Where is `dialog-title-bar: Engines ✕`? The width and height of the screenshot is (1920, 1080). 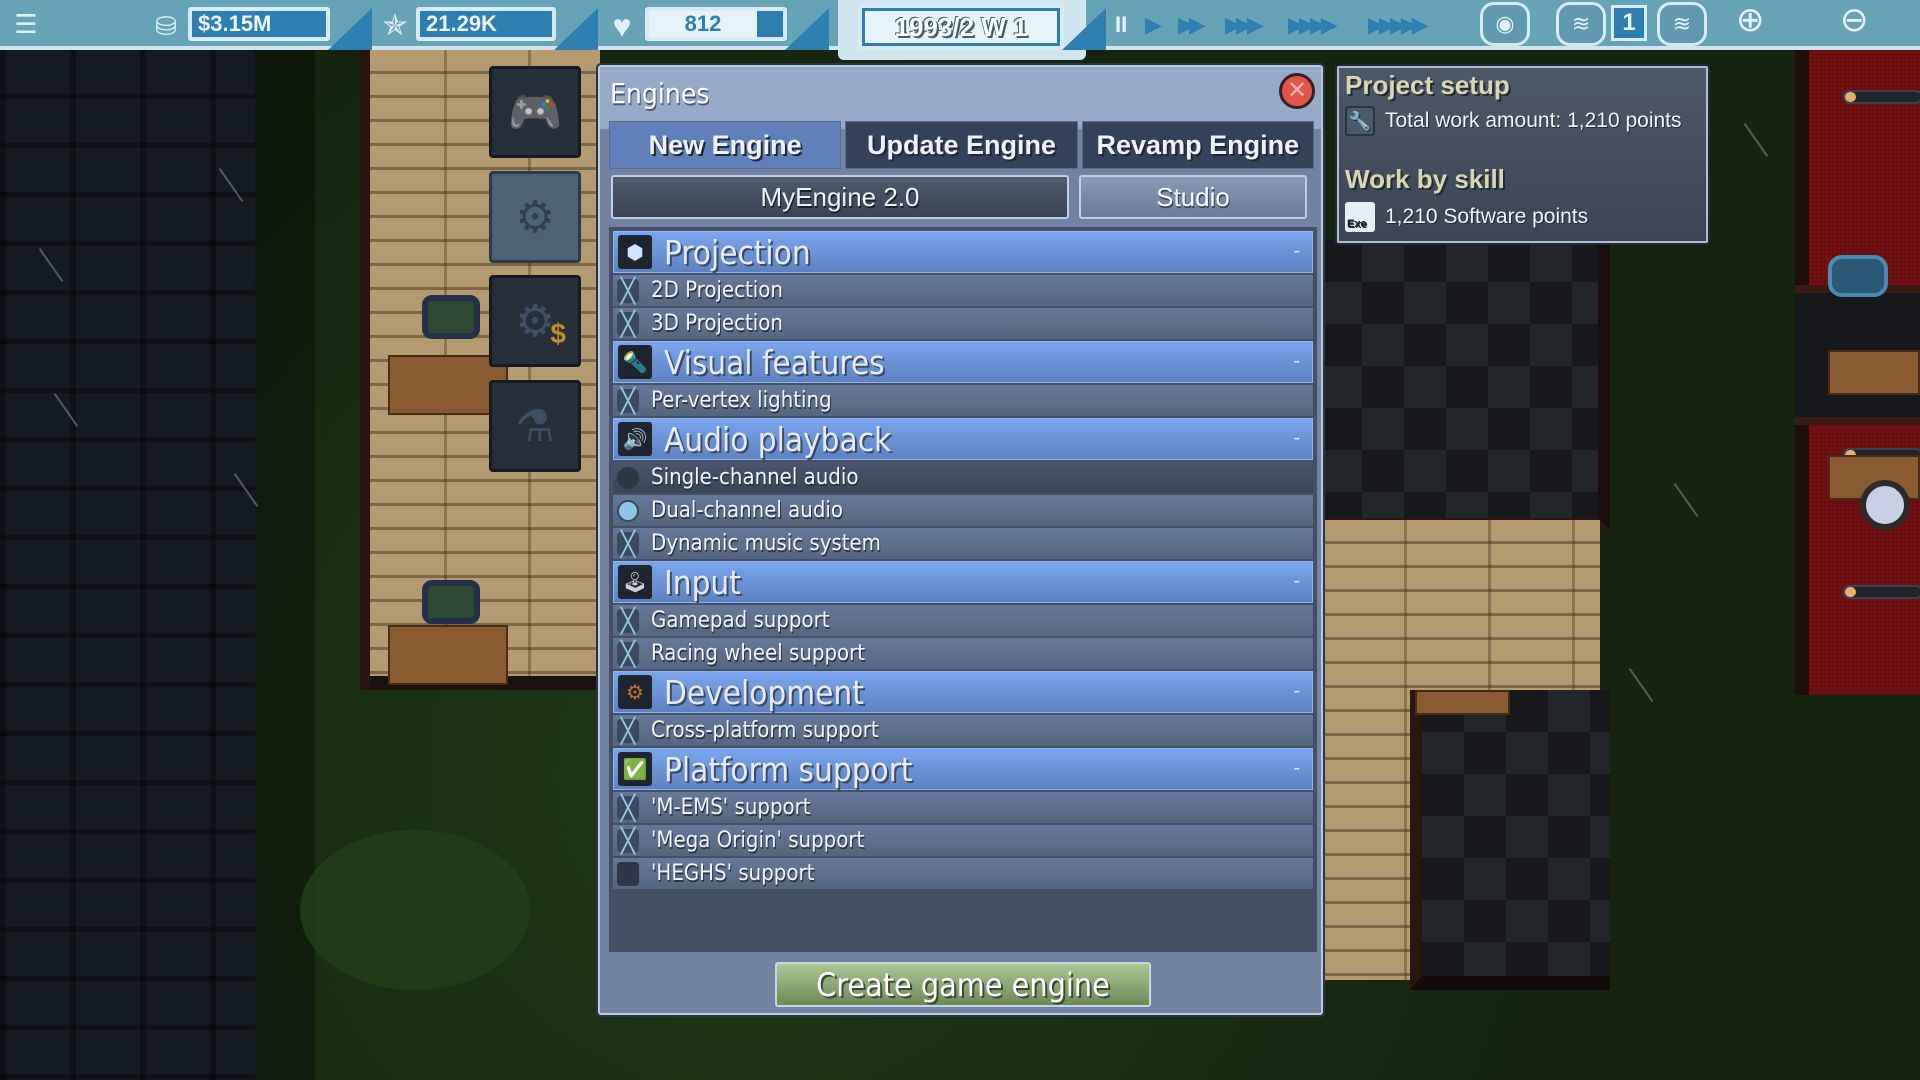
dialog-title-bar: Engines ✕ is located at coordinates (960, 98).